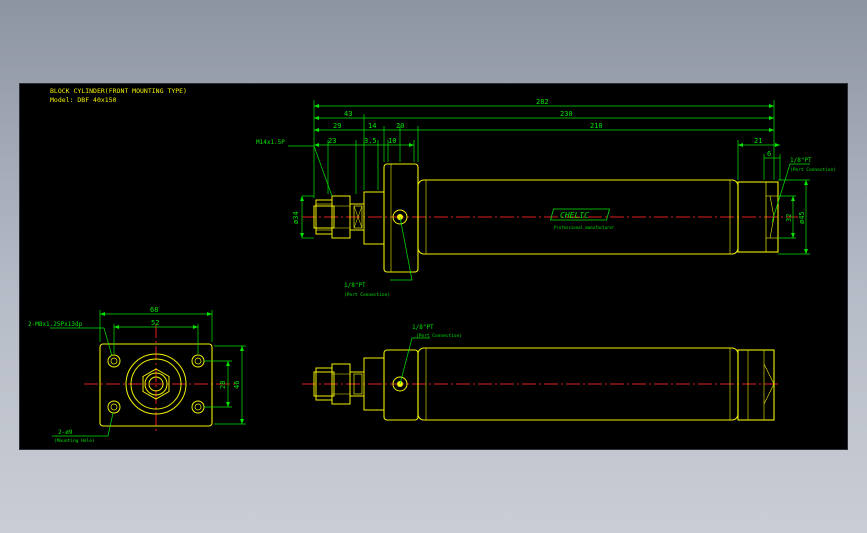 The image size is (867, 533). What do you see at coordinates (83, 100) in the screenshot?
I see `model-label: Model: DBF 40x150` at bounding box center [83, 100].